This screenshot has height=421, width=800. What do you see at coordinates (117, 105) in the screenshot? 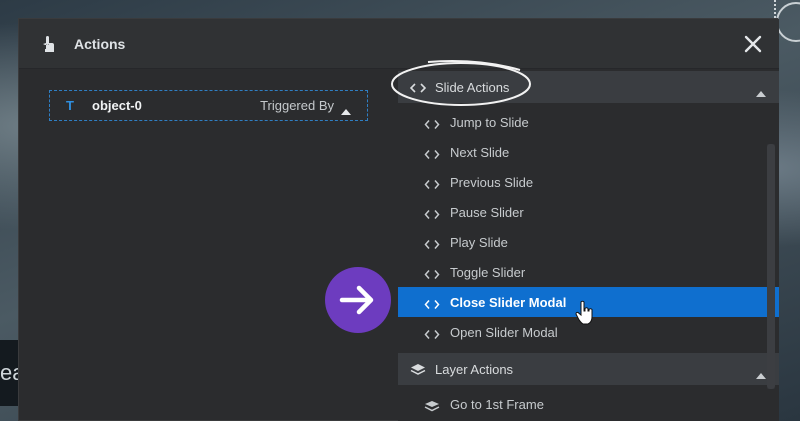
I see `trigger-object-name: object-0` at bounding box center [117, 105].